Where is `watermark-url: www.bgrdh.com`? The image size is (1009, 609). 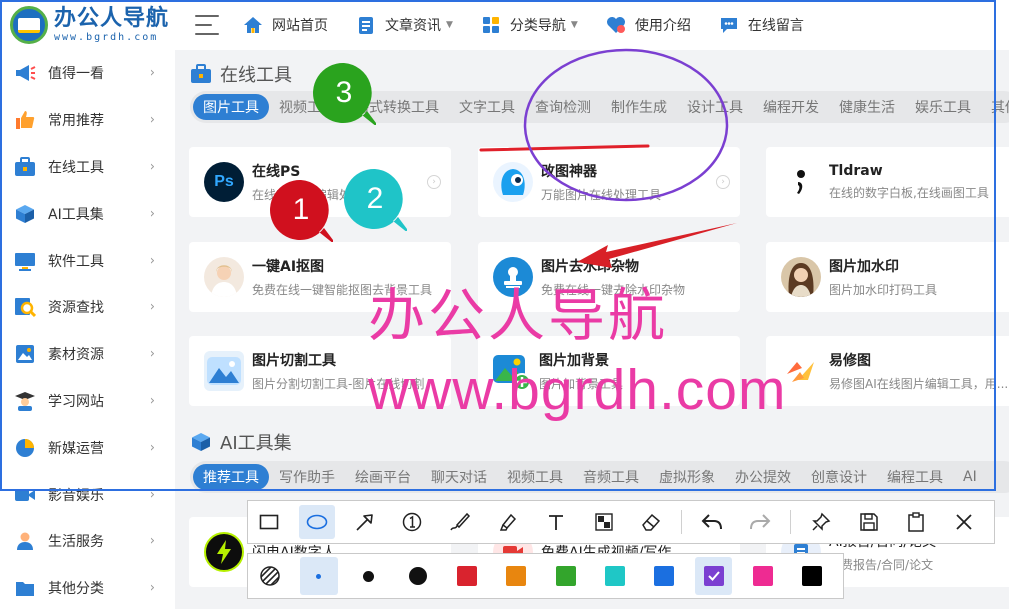
watermark-url: www.bgrdh.com is located at coordinates (577, 390).